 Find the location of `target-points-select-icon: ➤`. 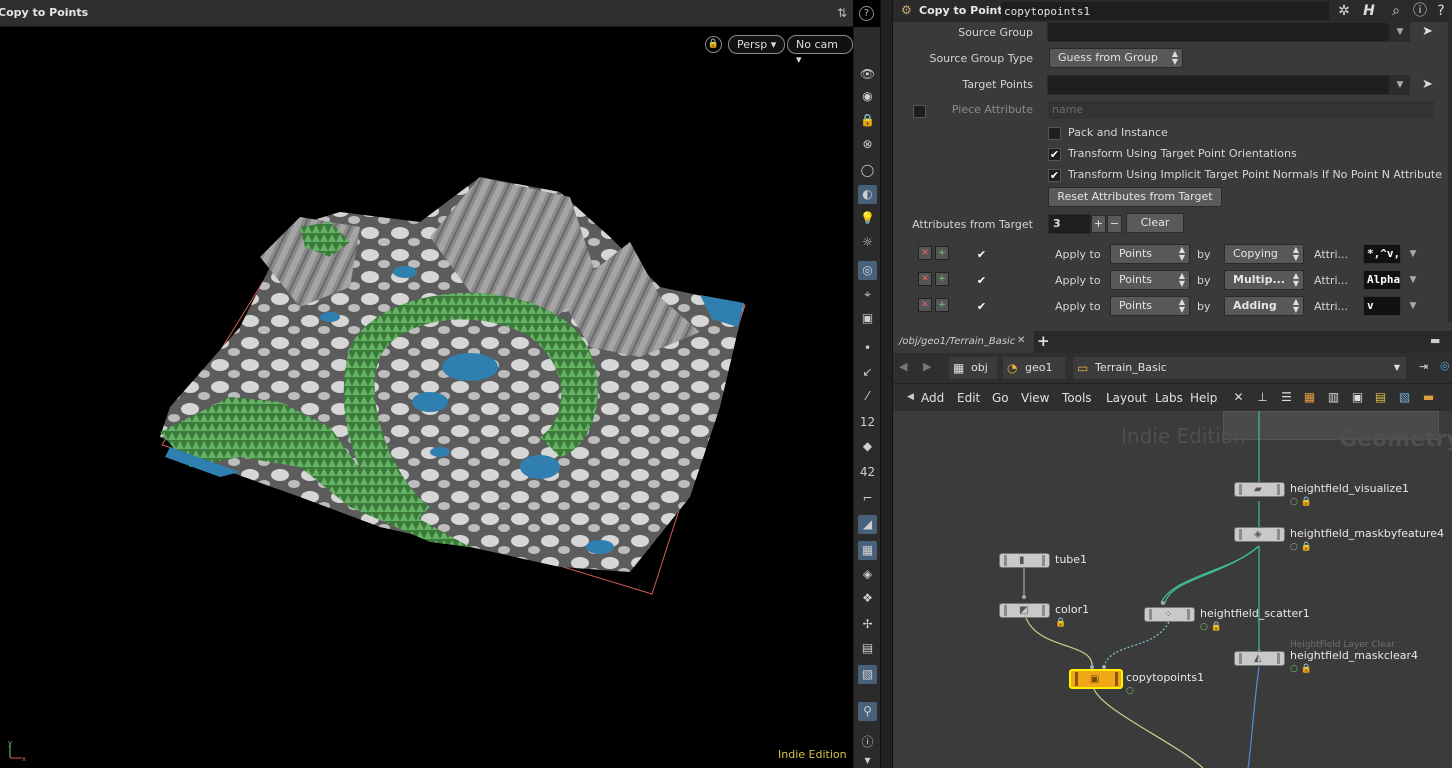

target-points-select-icon: ➤ is located at coordinates (1427, 84).